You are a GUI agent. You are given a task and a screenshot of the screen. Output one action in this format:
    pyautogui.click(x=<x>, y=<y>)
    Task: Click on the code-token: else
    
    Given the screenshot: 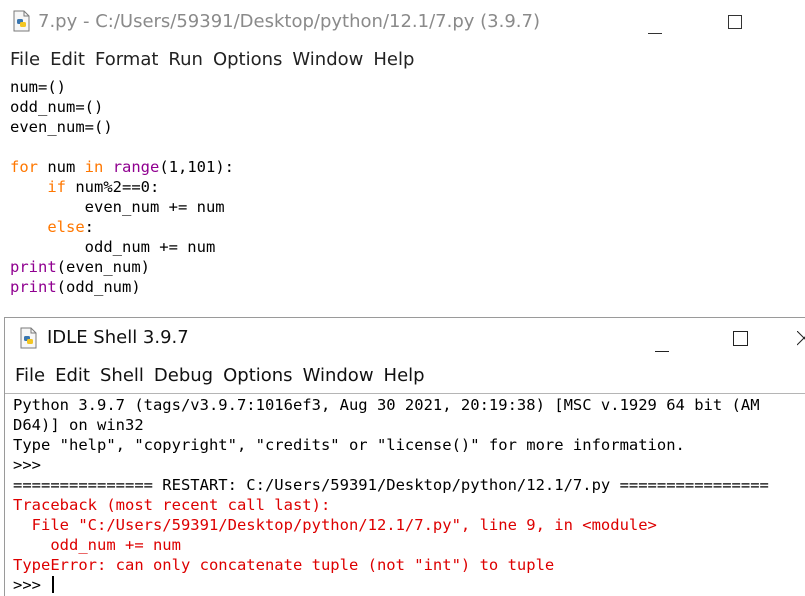 What is the action you would take?
    pyautogui.click(x=66, y=227)
    